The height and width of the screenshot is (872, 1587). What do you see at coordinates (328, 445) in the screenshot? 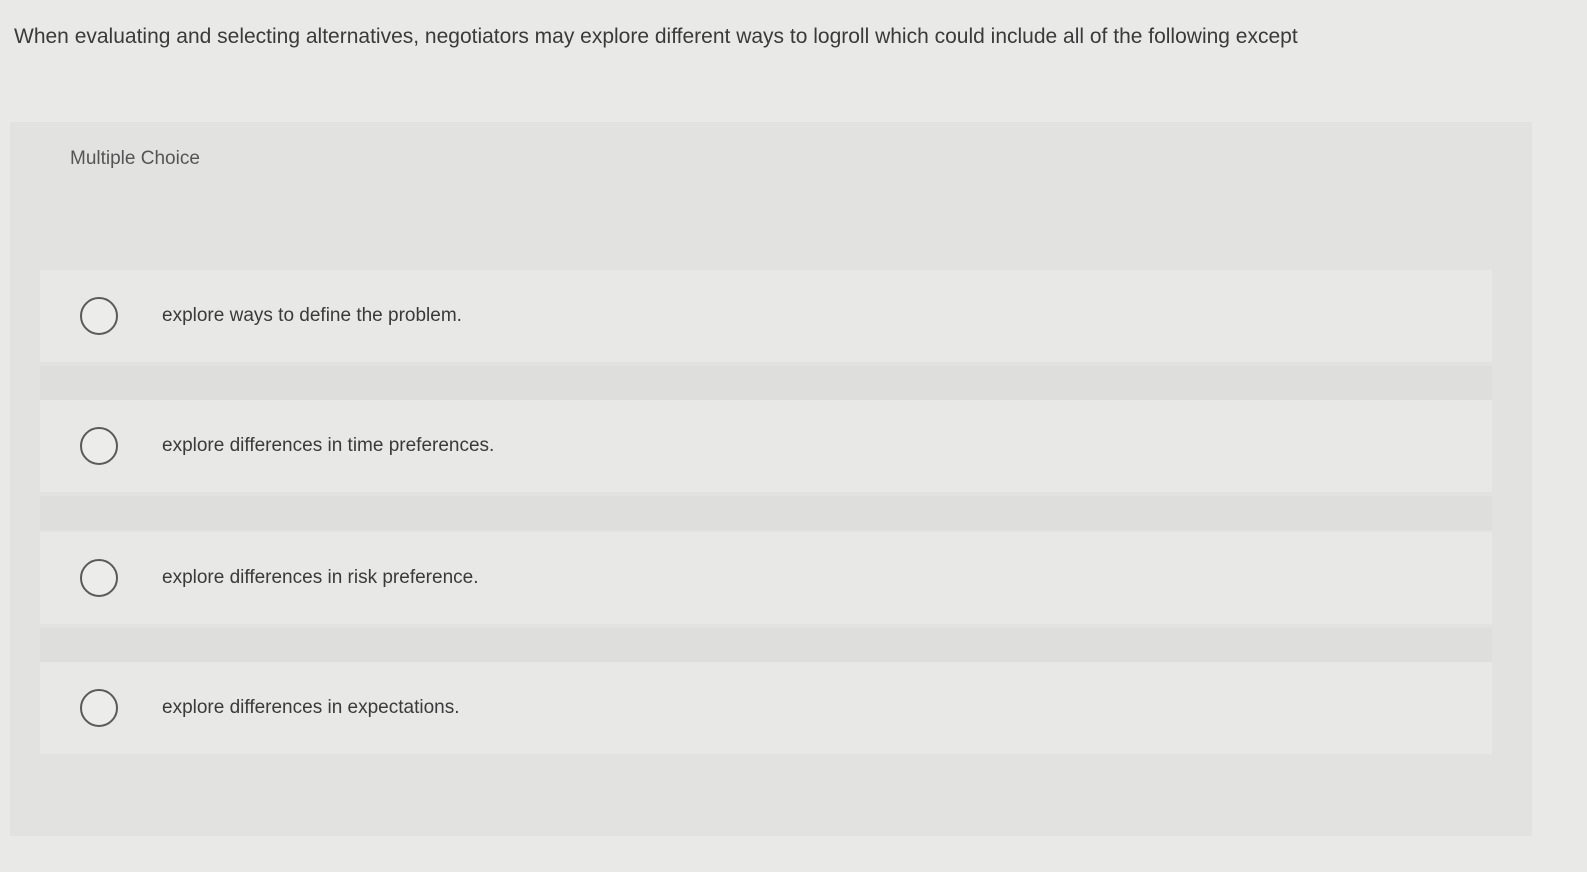
I see `answer-option-label: explore differences in time preferences.` at bounding box center [328, 445].